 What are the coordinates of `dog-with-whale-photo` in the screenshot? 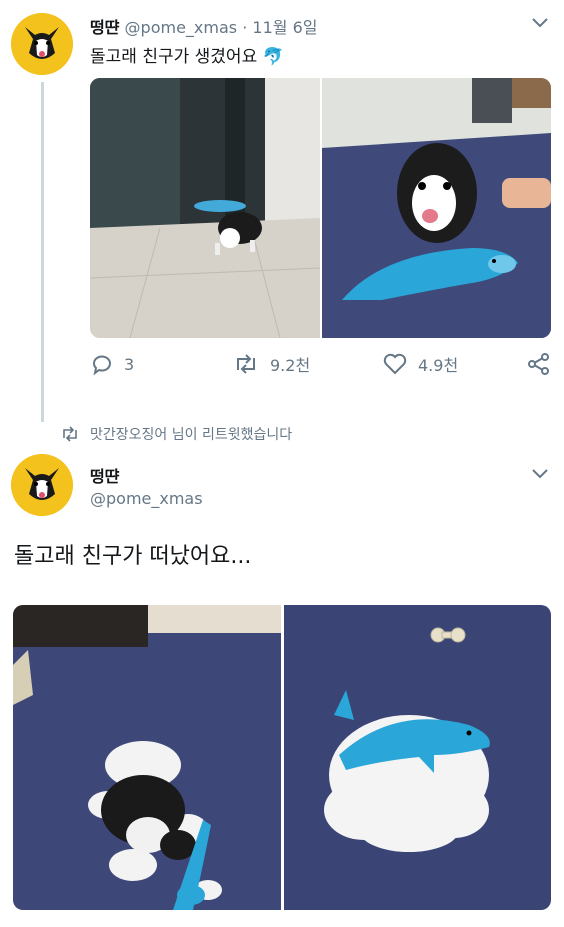 It's located at (436, 208).